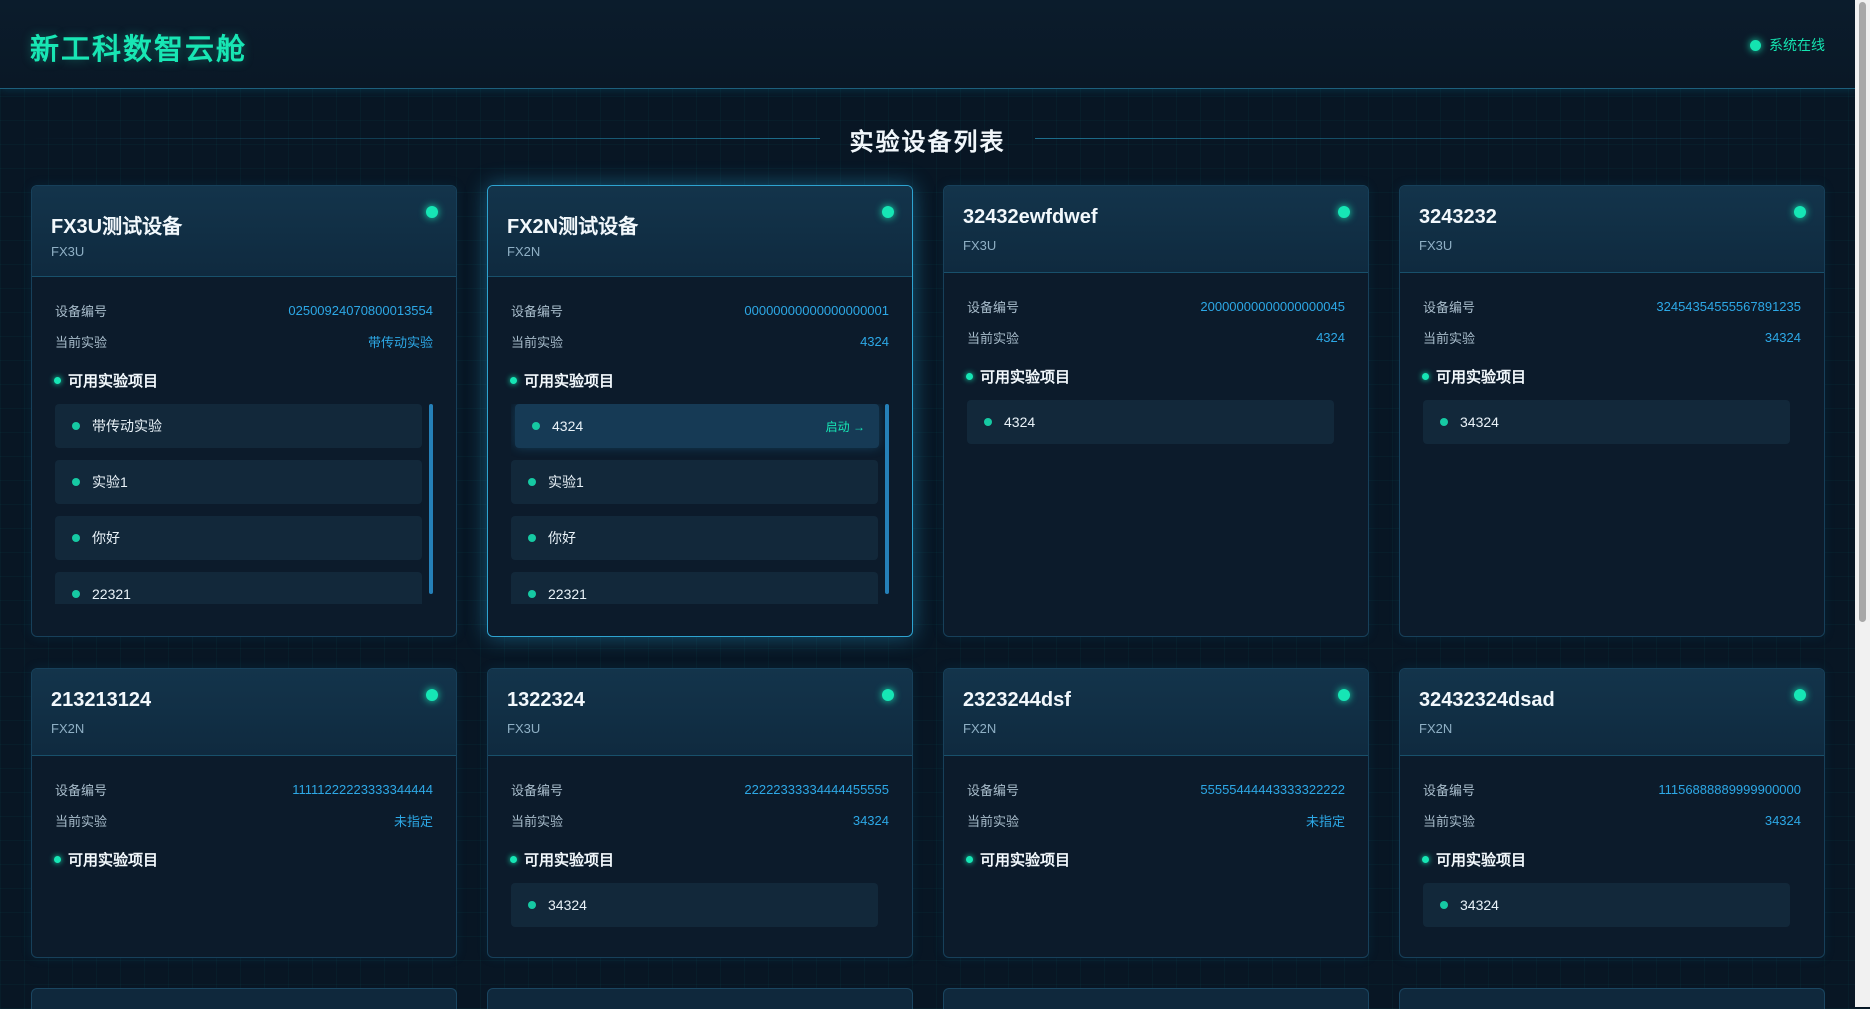  Describe the element at coordinates (111, 594) in the screenshot. I see `experiment-label: 22321` at that location.